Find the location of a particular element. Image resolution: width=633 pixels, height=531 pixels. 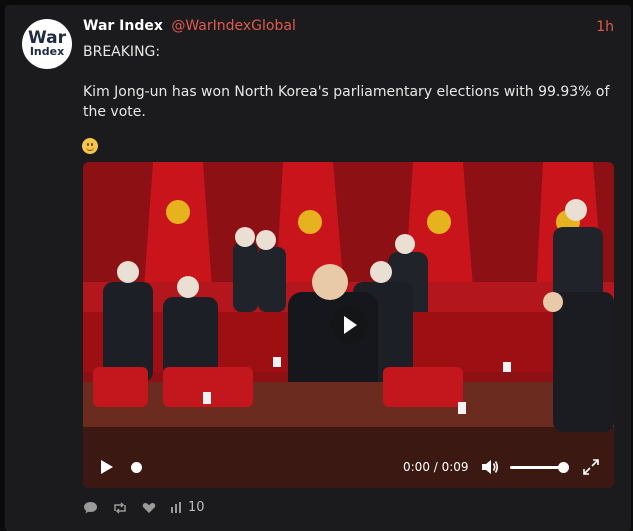

video-controls: 0:00 / 0:09 is located at coordinates (348, 467).